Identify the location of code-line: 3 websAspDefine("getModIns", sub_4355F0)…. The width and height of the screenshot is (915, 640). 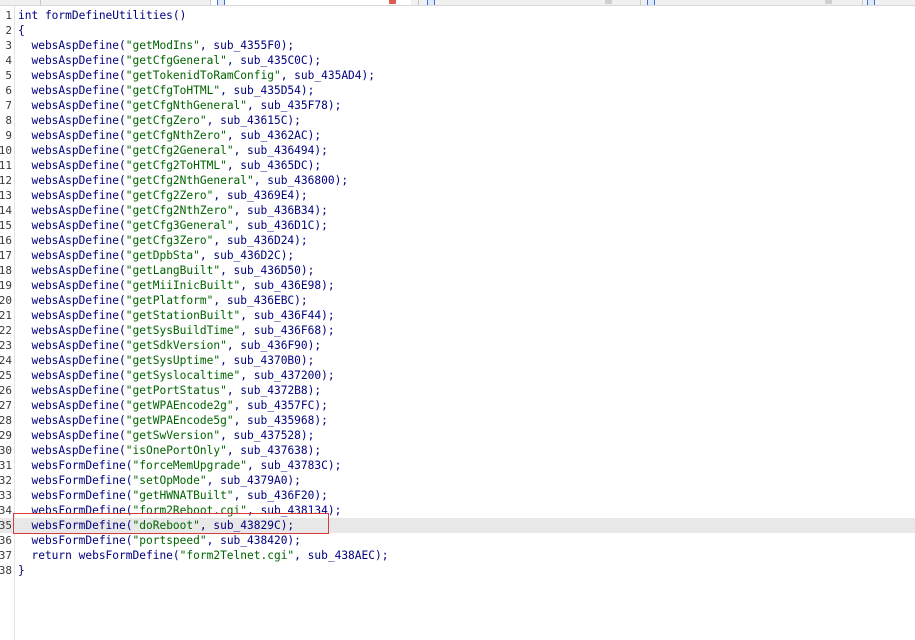
(457, 45).